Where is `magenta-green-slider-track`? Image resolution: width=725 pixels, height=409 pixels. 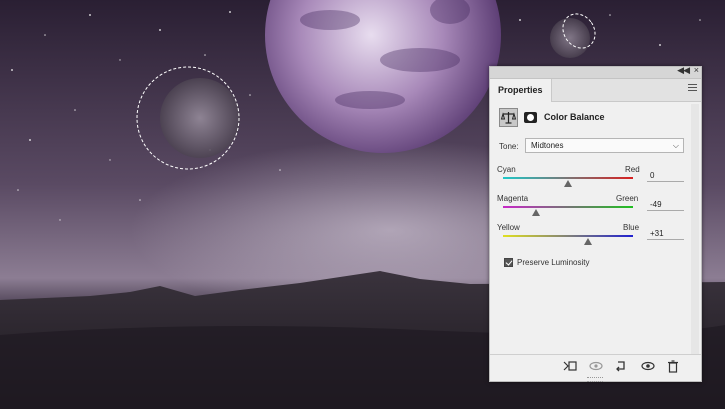
magenta-green-slider-track is located at coordinates (568, 207).